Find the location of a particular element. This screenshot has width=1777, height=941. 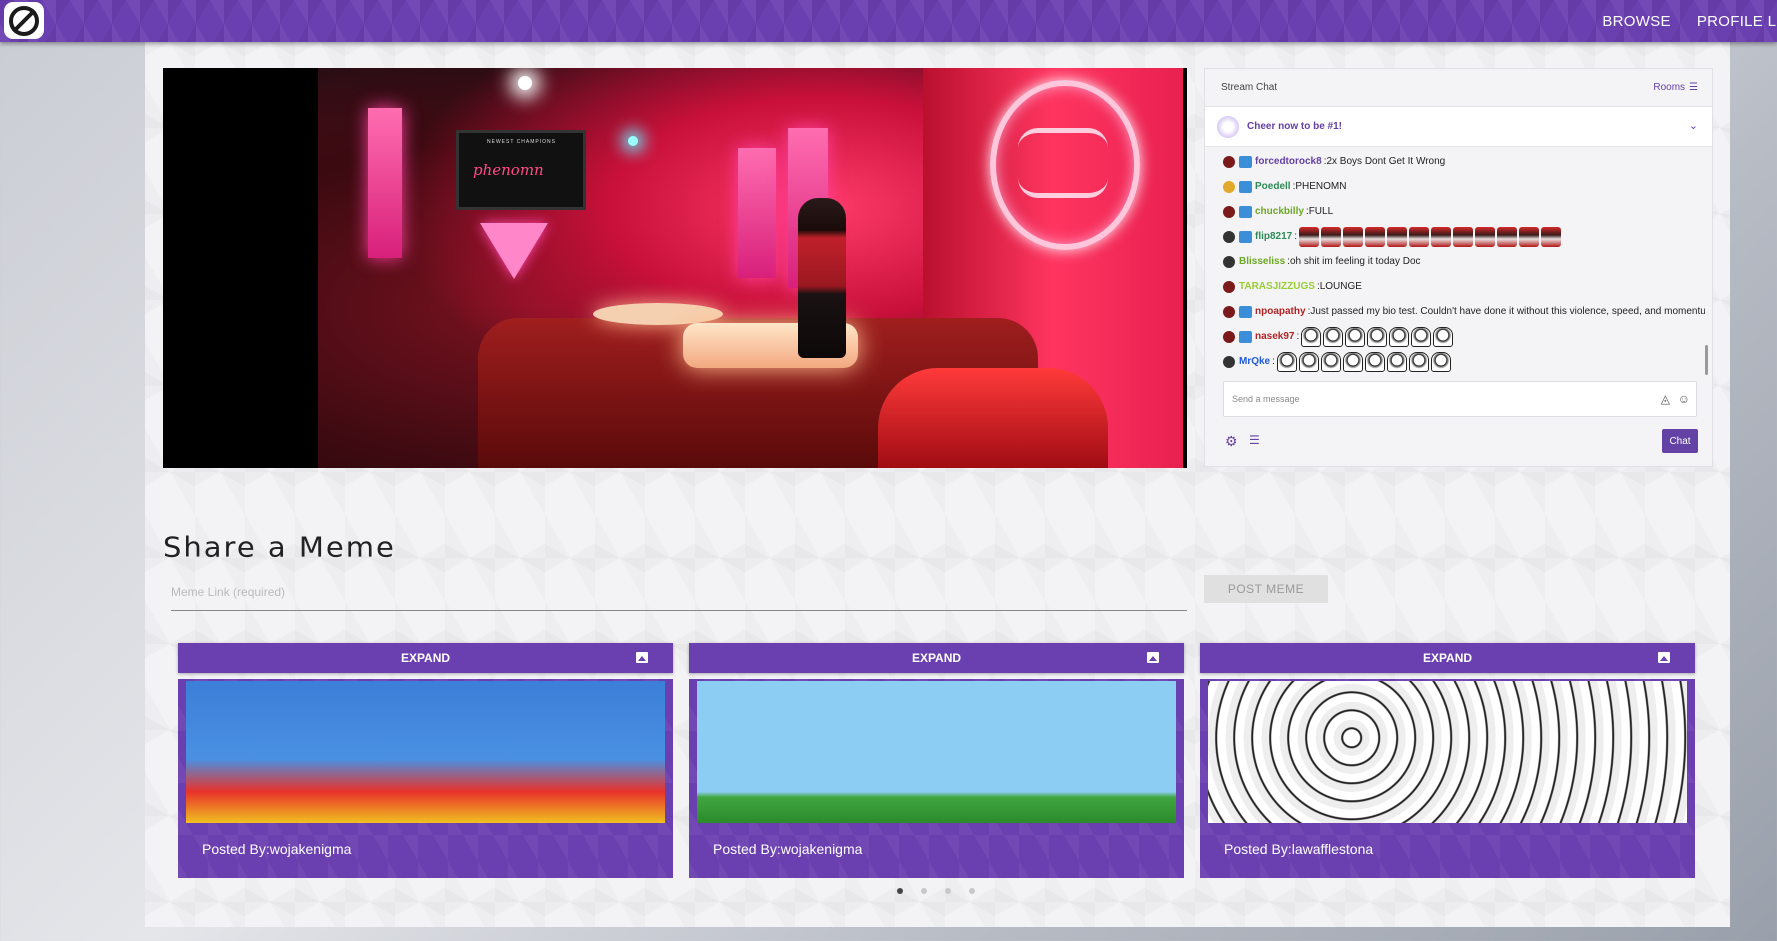

chat-send-button: Chat is located at coordinates (1680, 441).